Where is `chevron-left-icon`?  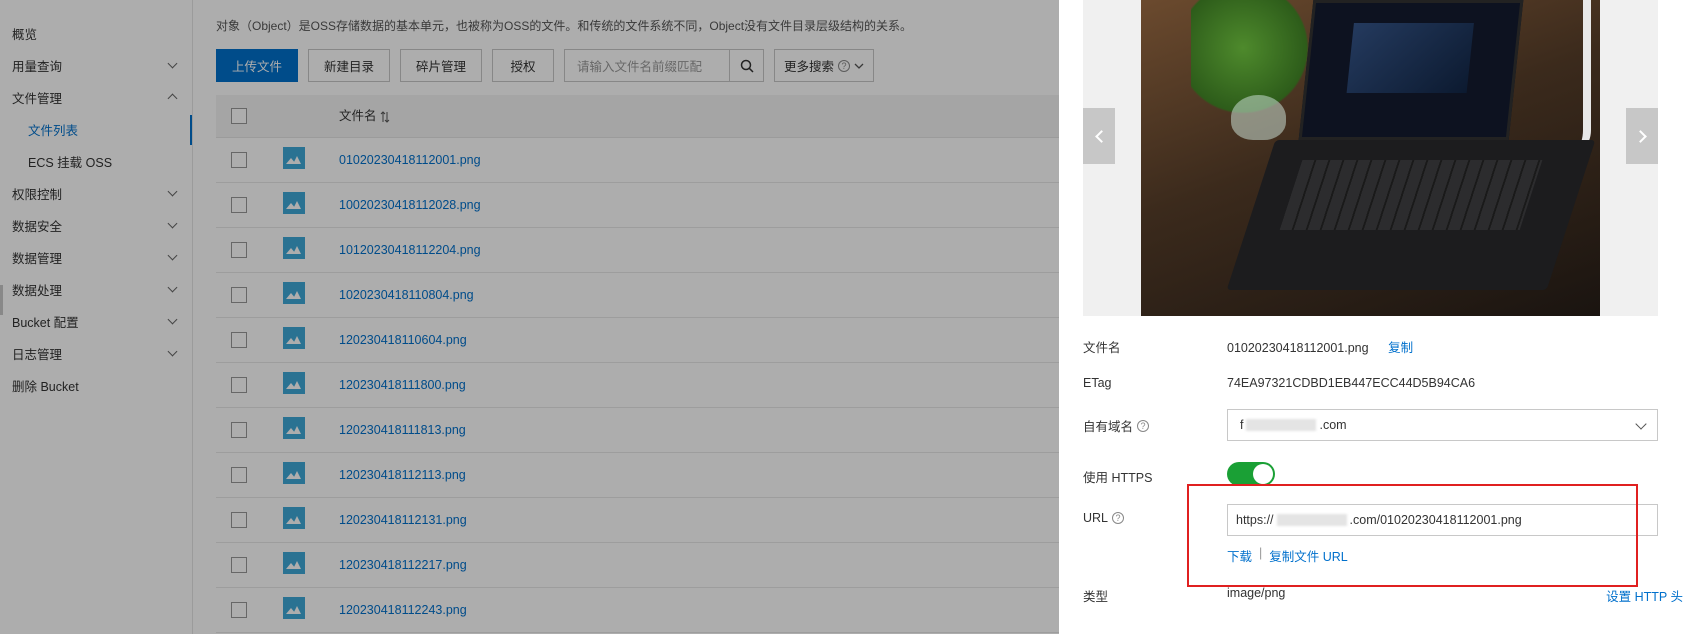
chevron-left-icon is located at coordinates (1101, 136).